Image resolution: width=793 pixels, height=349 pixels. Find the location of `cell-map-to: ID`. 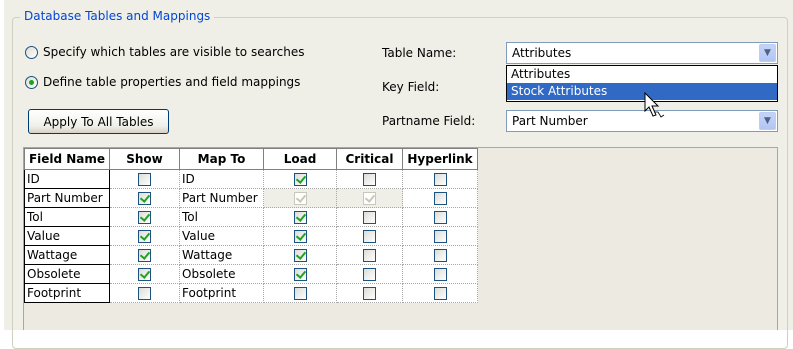

cell-map-to: ID is located at coordinates (221, 179).